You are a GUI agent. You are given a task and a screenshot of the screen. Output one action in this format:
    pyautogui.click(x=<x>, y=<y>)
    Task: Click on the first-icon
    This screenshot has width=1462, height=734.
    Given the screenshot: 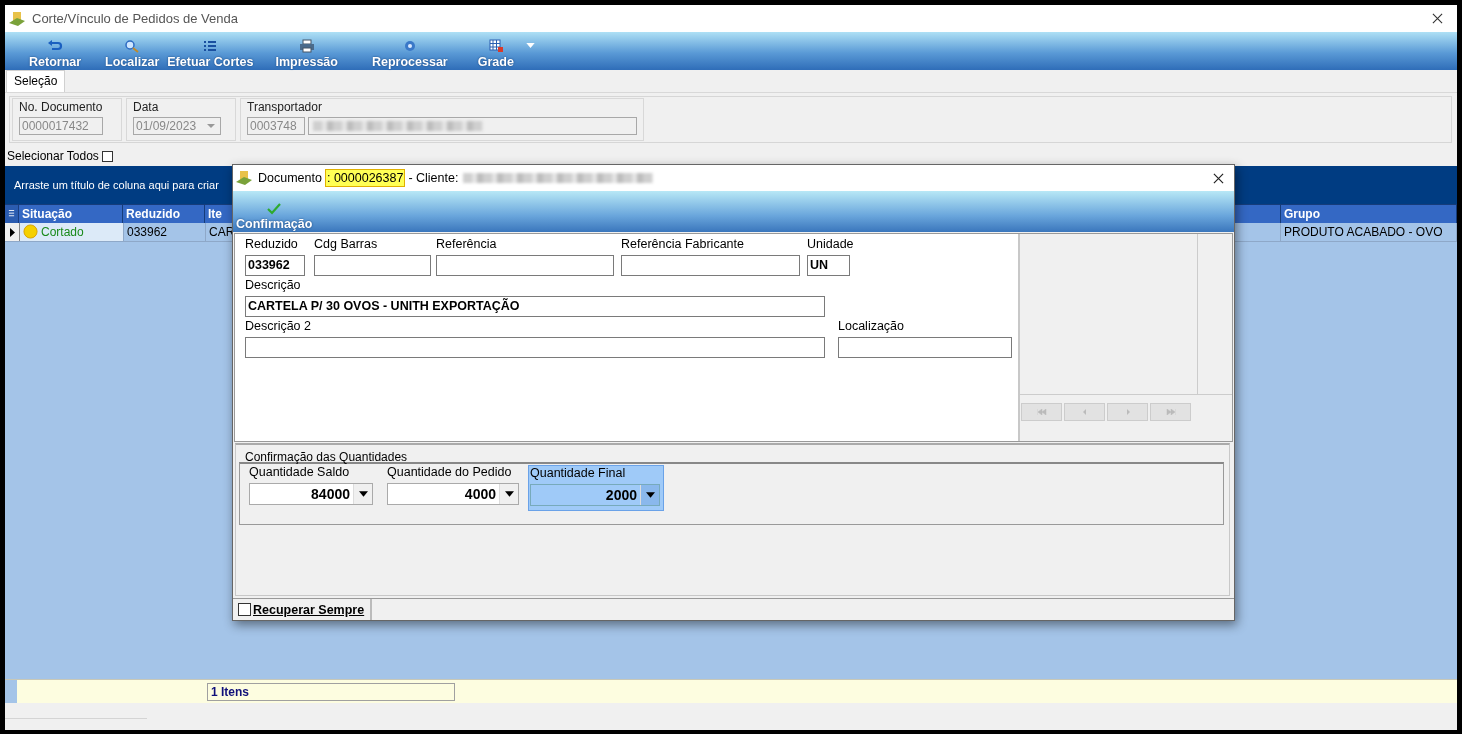 What is the action you would take?
    pyautogui.click(x=1041, y=412)
    